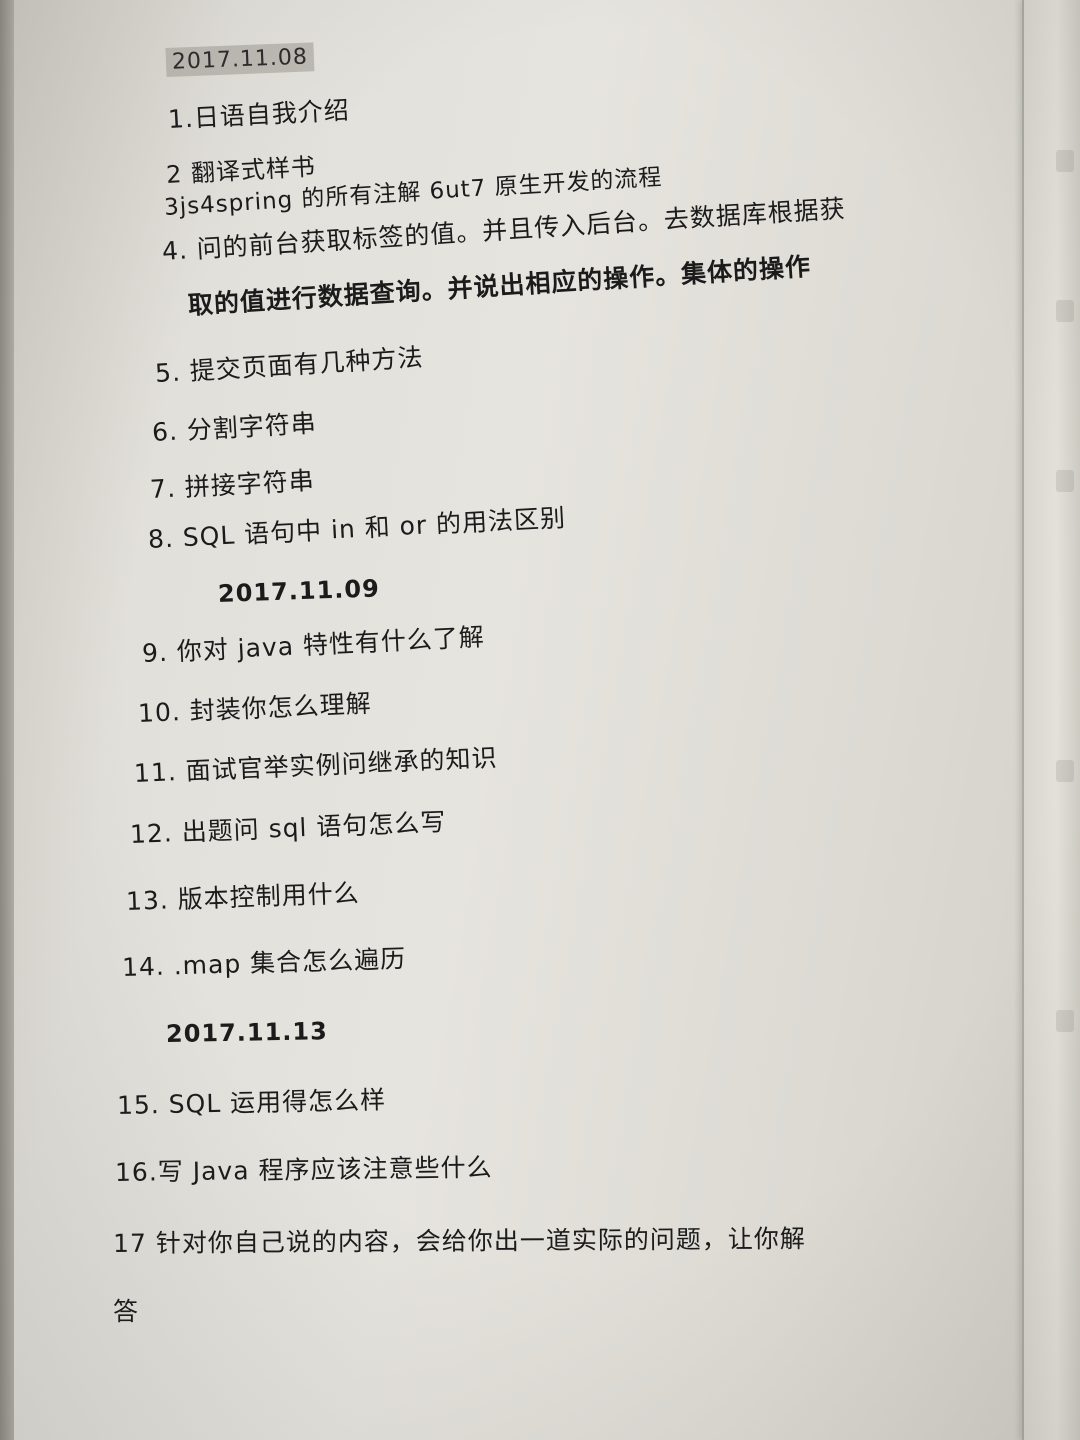 The width and height of the screenshot is (1080, 1440). I want to click on question-line: 13. 版本控制用什么, so click(243, 897).